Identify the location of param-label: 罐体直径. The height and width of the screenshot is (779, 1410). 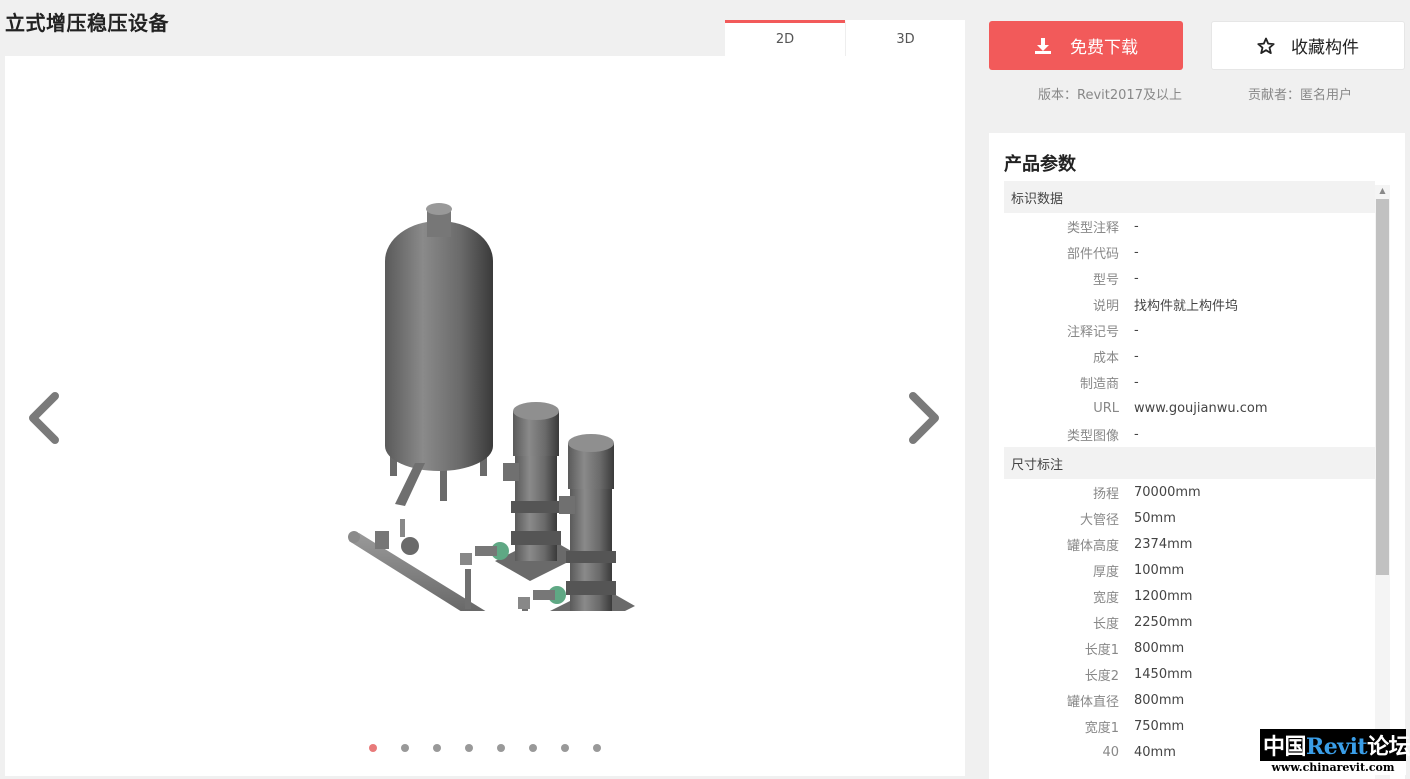
(1092, 702).